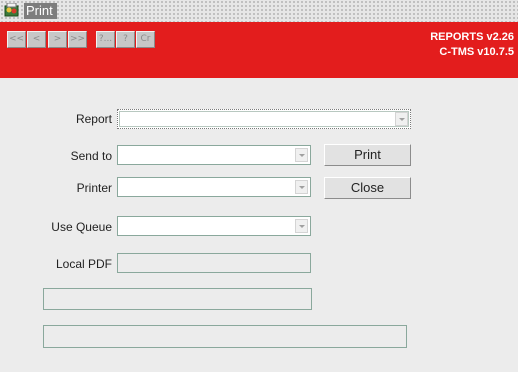 The image size is (518, 372). Describe the element at coordinates (125, 39) in the screenshot. I see `help-icon: ?` at that location.